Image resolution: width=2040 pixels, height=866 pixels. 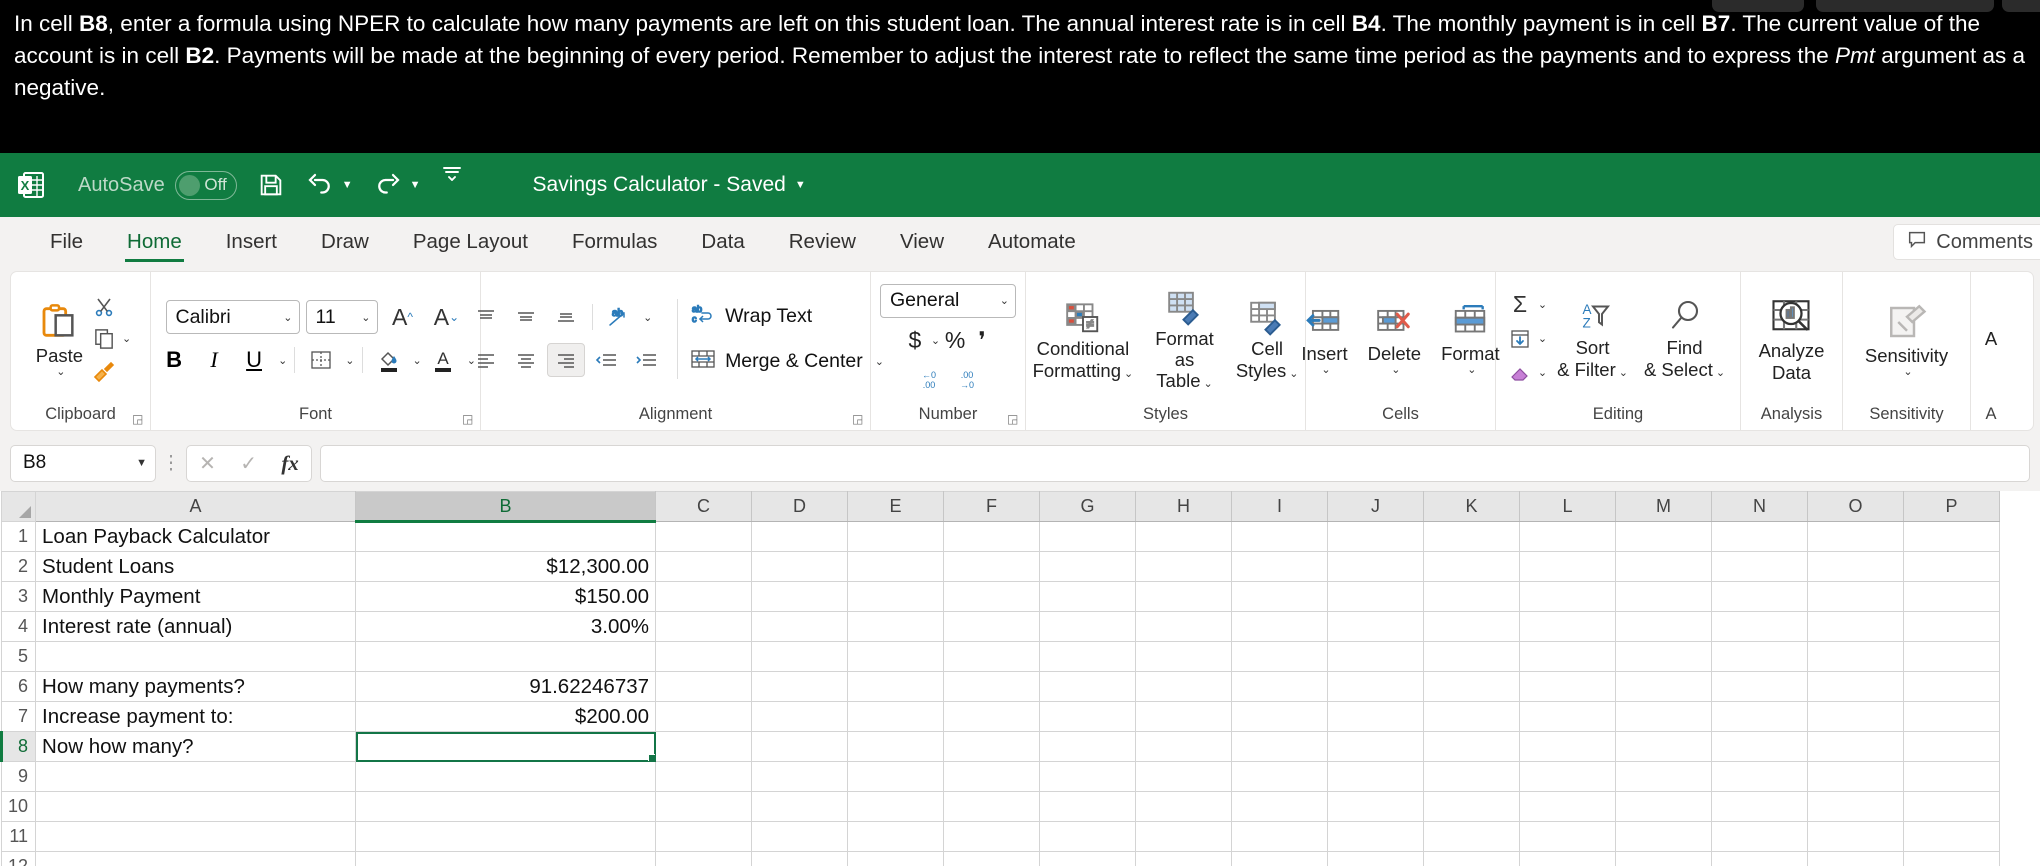 I want to click on cell-k1, so click(x=1472, y=536).